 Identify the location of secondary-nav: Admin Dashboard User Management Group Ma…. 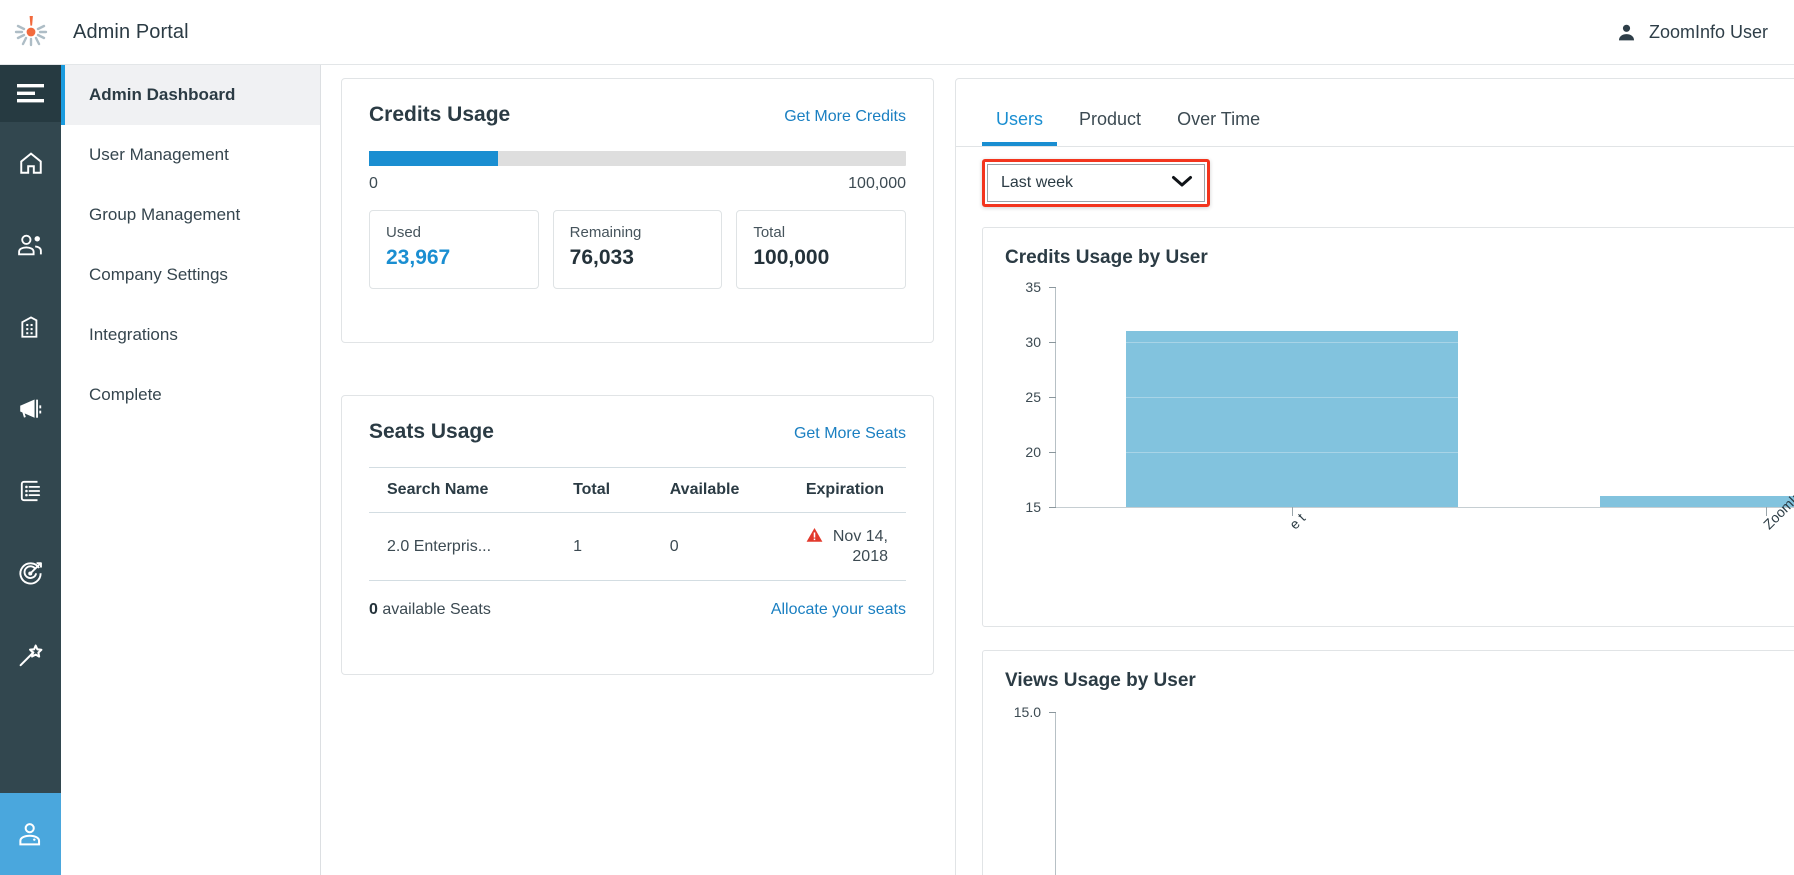
(191, 470).